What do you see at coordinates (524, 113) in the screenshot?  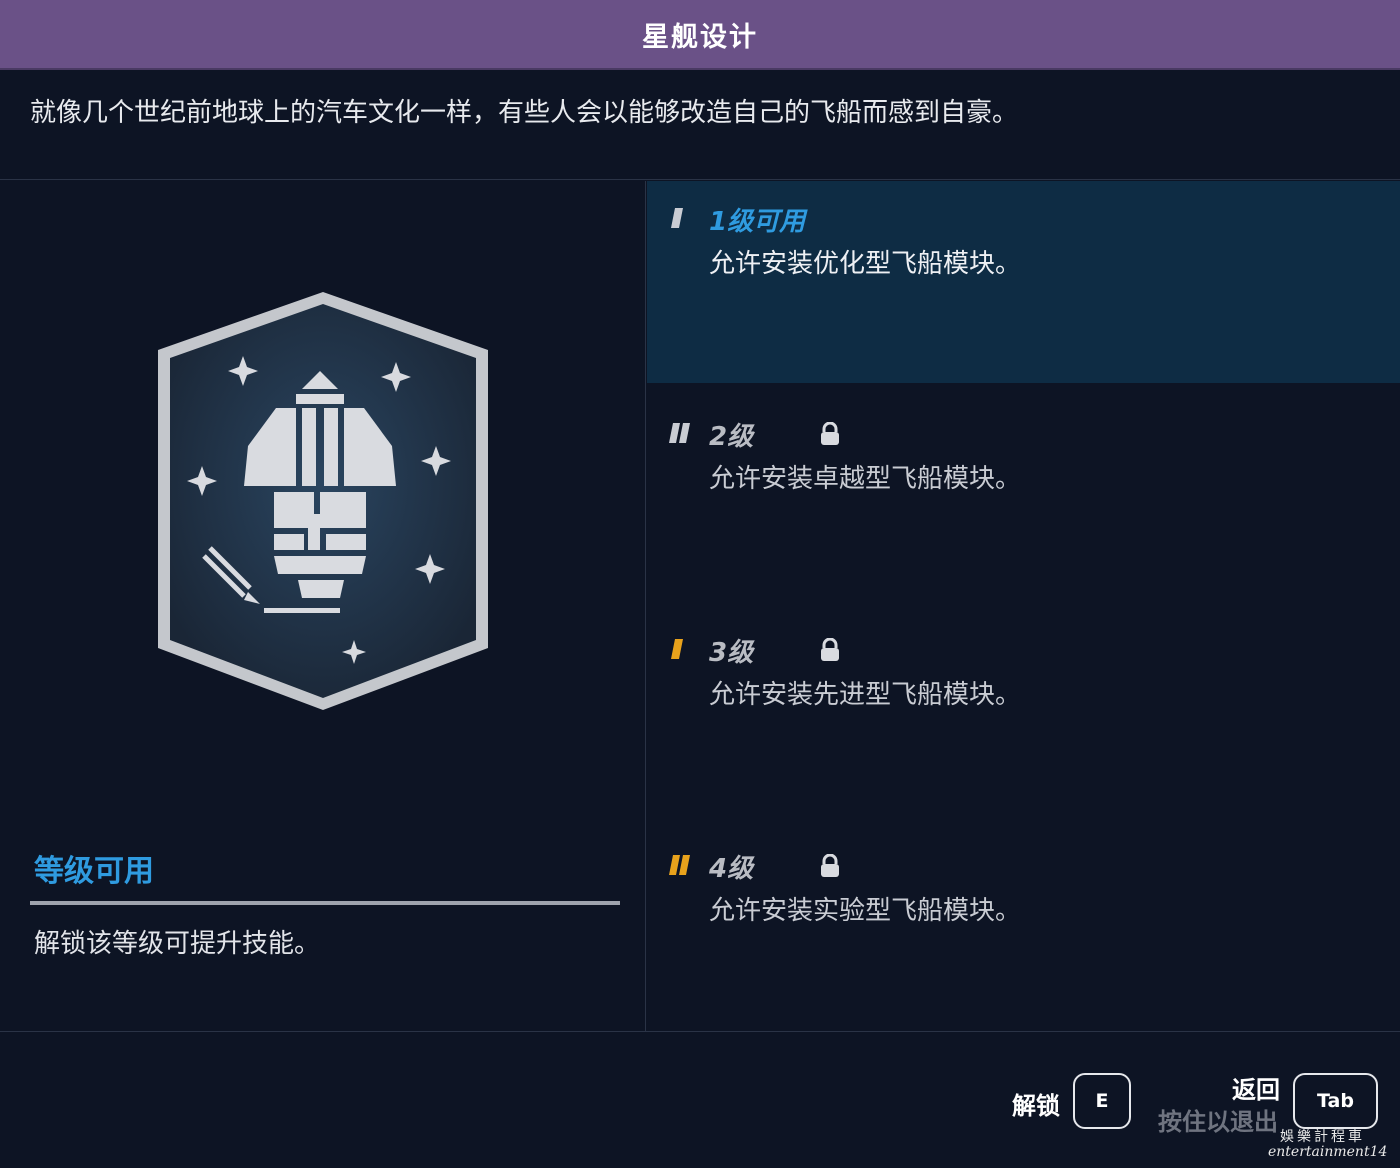 I see `skill-description: 就像几个世纪前地球上的汽车文化一样，有些人会以能够改造自己的飞船而感到自豪。` at bounding box center [524, 113].